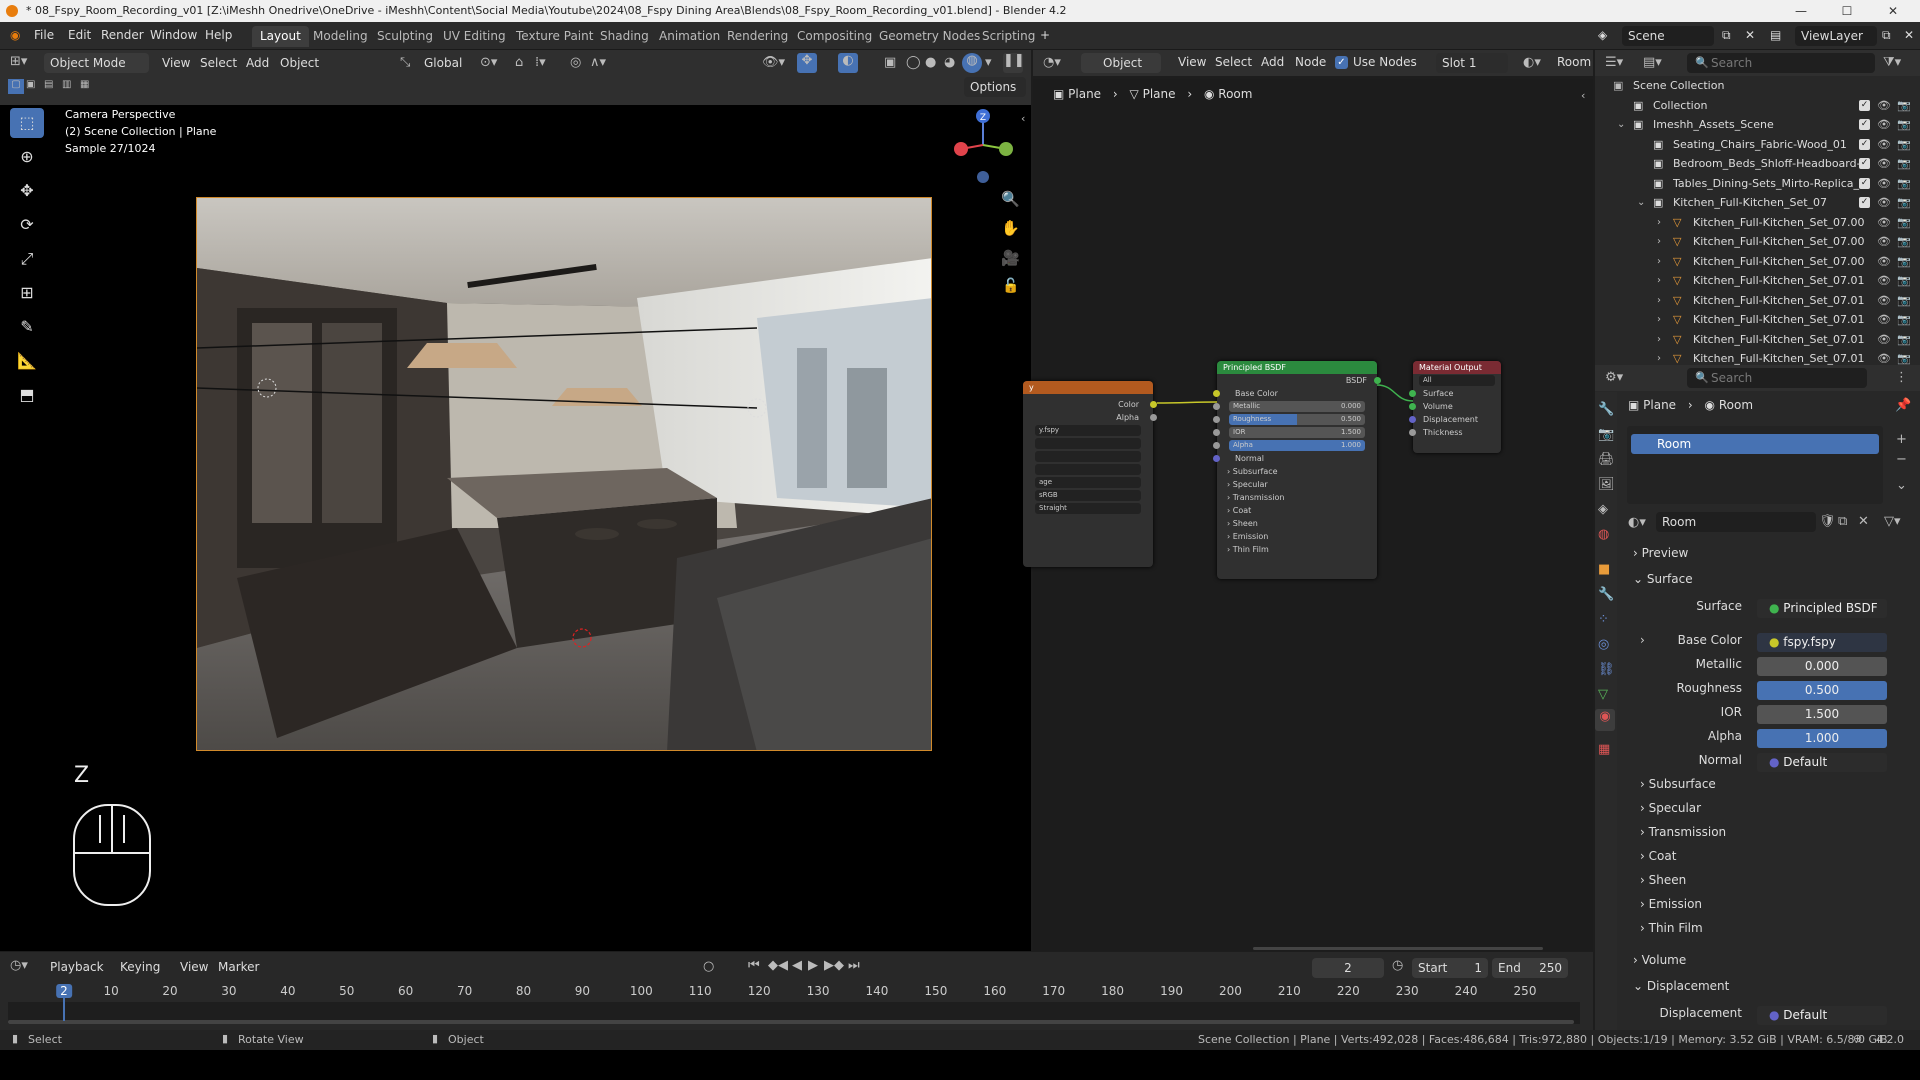  I want to click on surface-subpanel-header: › Emission, so click(1671, 904).